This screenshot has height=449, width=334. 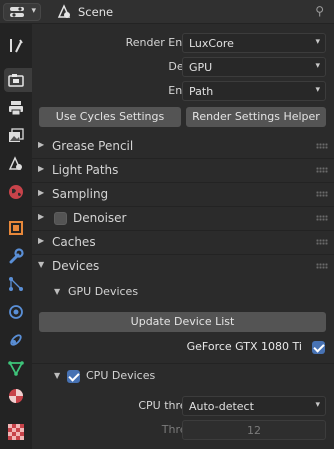 I want to click on threads-value: 12, so click(x=254, y=430).